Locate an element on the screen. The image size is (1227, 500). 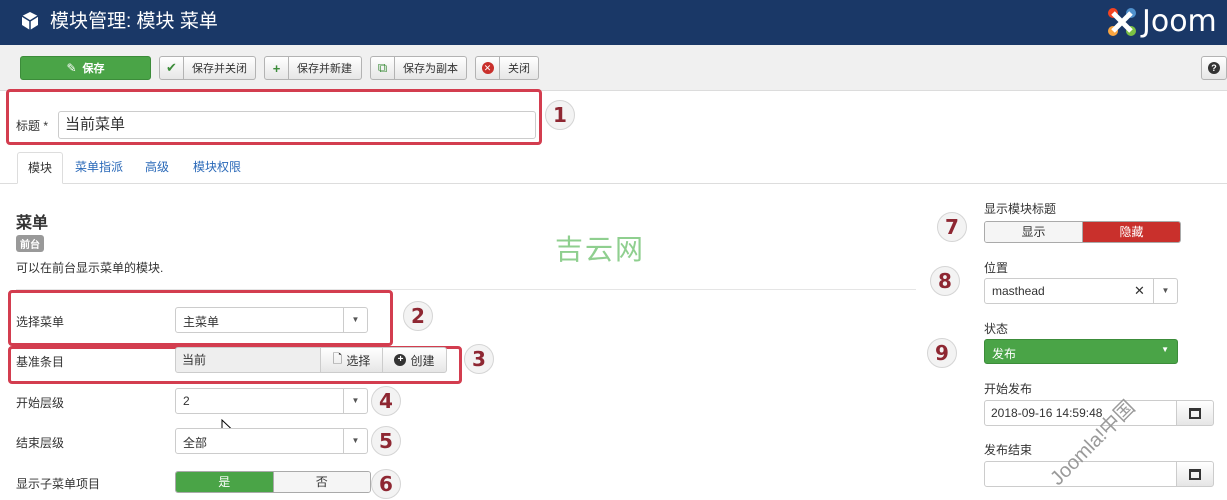
base-item-create-button: + 创建 is located at coordinates (414, 360).